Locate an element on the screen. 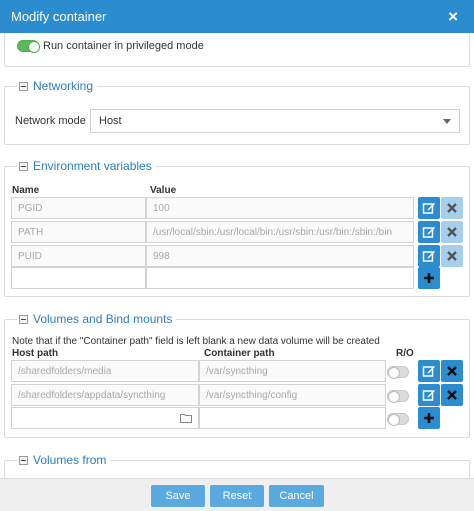 This screenshot has height=511, width=474. env-legend: Environment variables is located at coordinates (86, 166).